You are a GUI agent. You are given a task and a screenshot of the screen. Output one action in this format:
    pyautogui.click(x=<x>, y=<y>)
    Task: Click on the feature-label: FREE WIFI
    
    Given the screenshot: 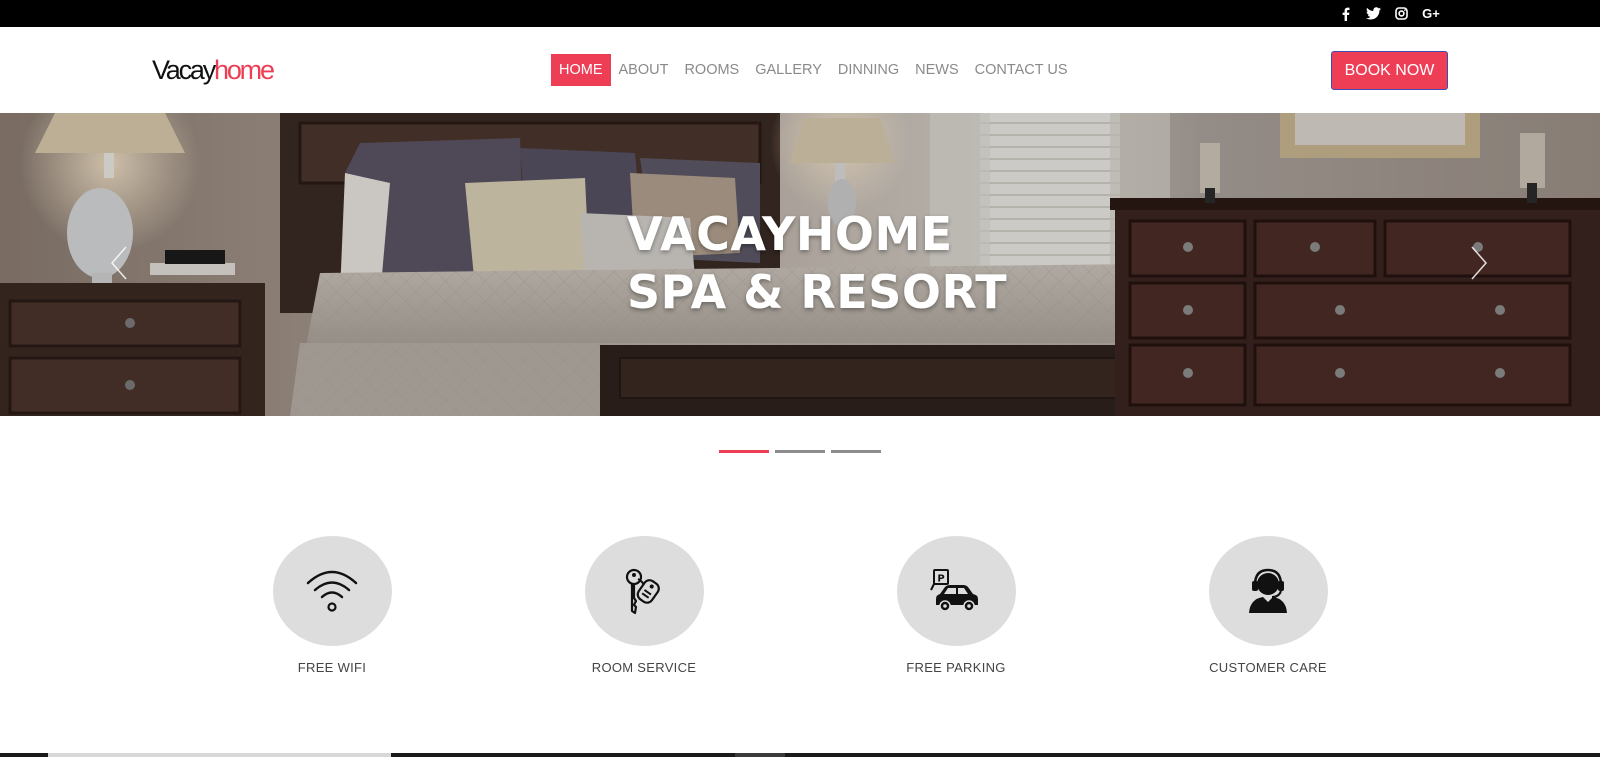 What is the action you would take?
    pyautogui.click(x=332, y=667)
    